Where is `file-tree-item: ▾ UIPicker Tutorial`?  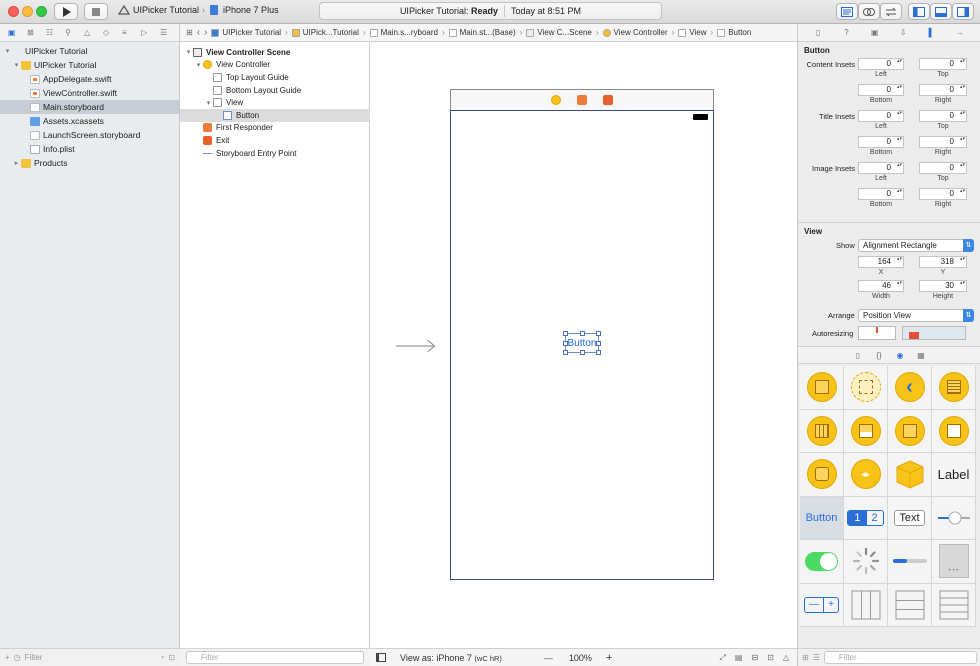 file-tree-item: ▾ UIPicker Tutorial is located at coordinates (89, 65).